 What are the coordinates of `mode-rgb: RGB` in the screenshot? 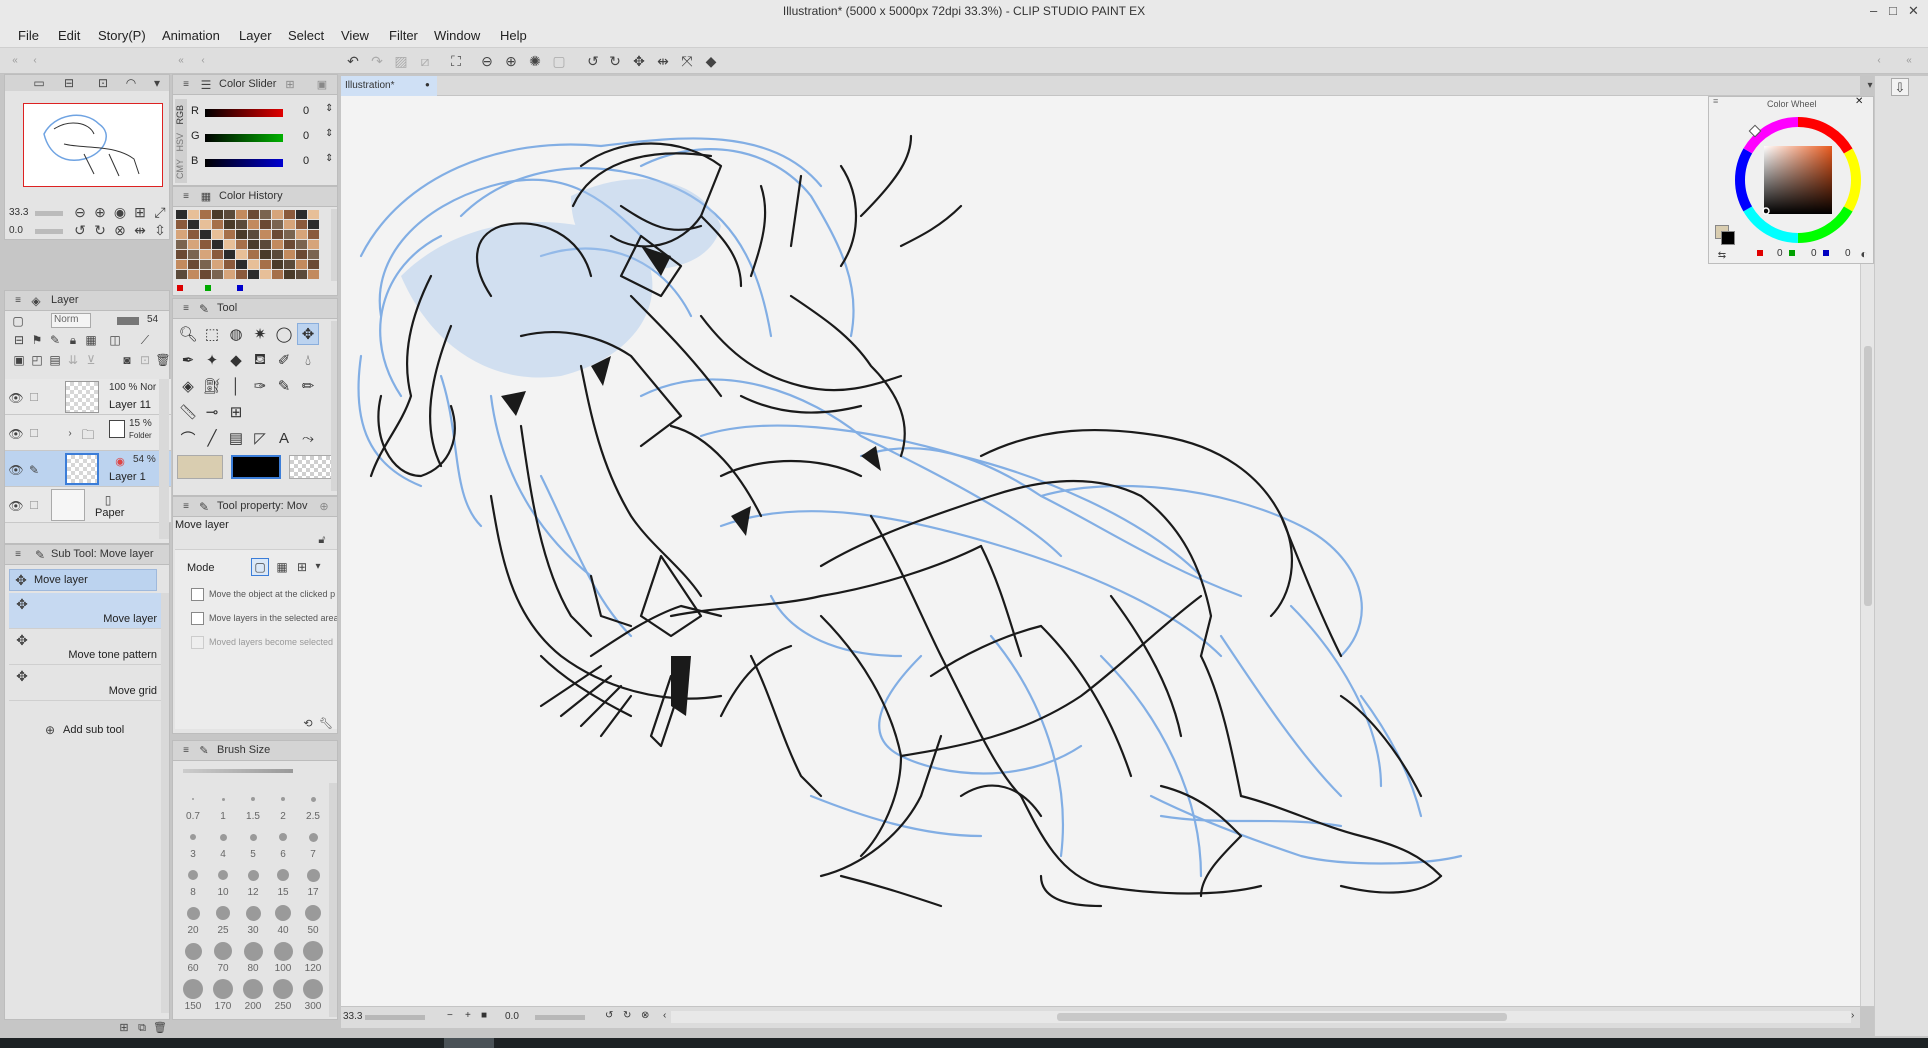 It's located at (180, 115).